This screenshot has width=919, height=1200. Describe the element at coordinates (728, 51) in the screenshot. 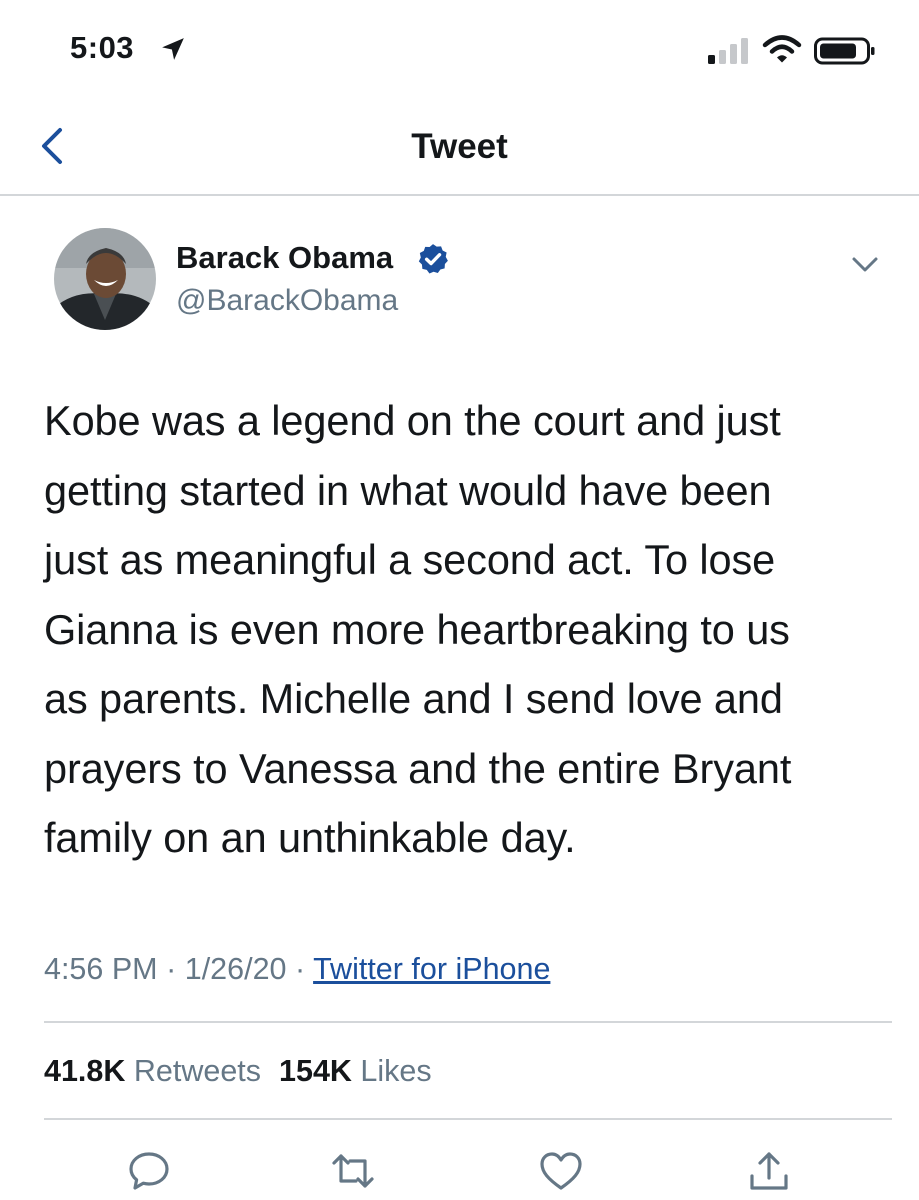

I see `signal-icon` at that location.